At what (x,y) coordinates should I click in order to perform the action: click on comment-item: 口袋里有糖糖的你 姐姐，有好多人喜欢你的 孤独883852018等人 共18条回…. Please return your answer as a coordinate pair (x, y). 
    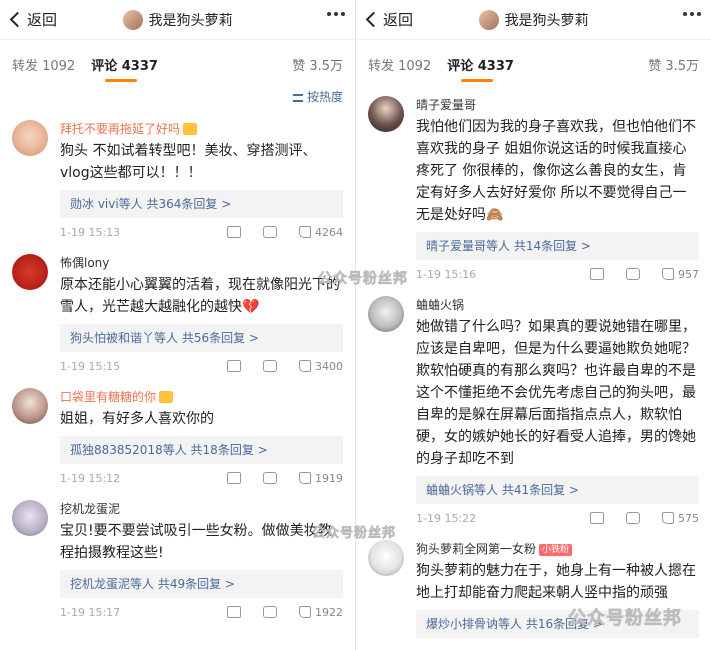
    Looking at the image, I should click on (177, 436).